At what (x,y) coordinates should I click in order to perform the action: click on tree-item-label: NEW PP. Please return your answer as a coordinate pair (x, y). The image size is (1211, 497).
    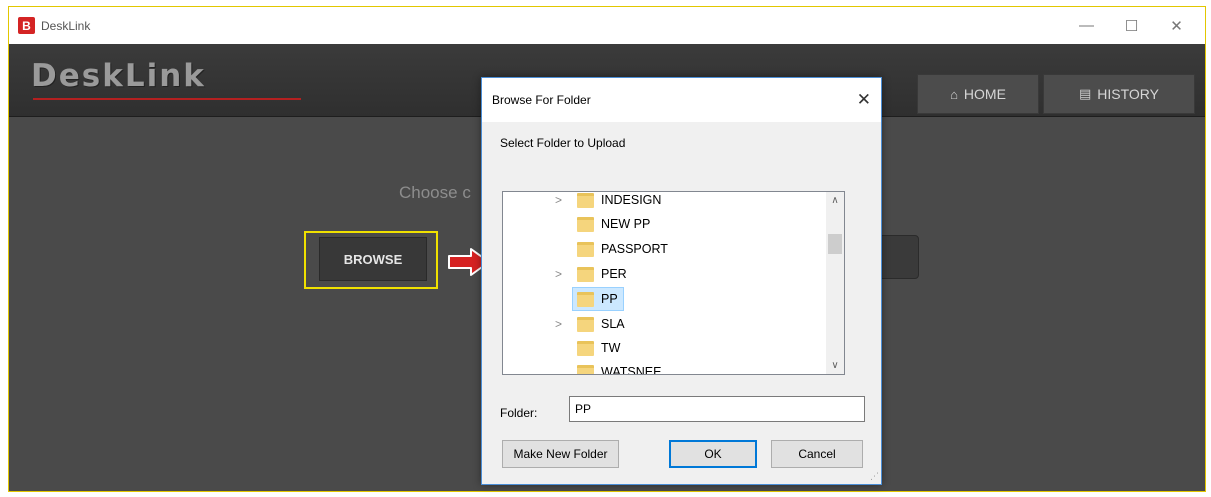
    Looking at the image, I should click on (626, 224).